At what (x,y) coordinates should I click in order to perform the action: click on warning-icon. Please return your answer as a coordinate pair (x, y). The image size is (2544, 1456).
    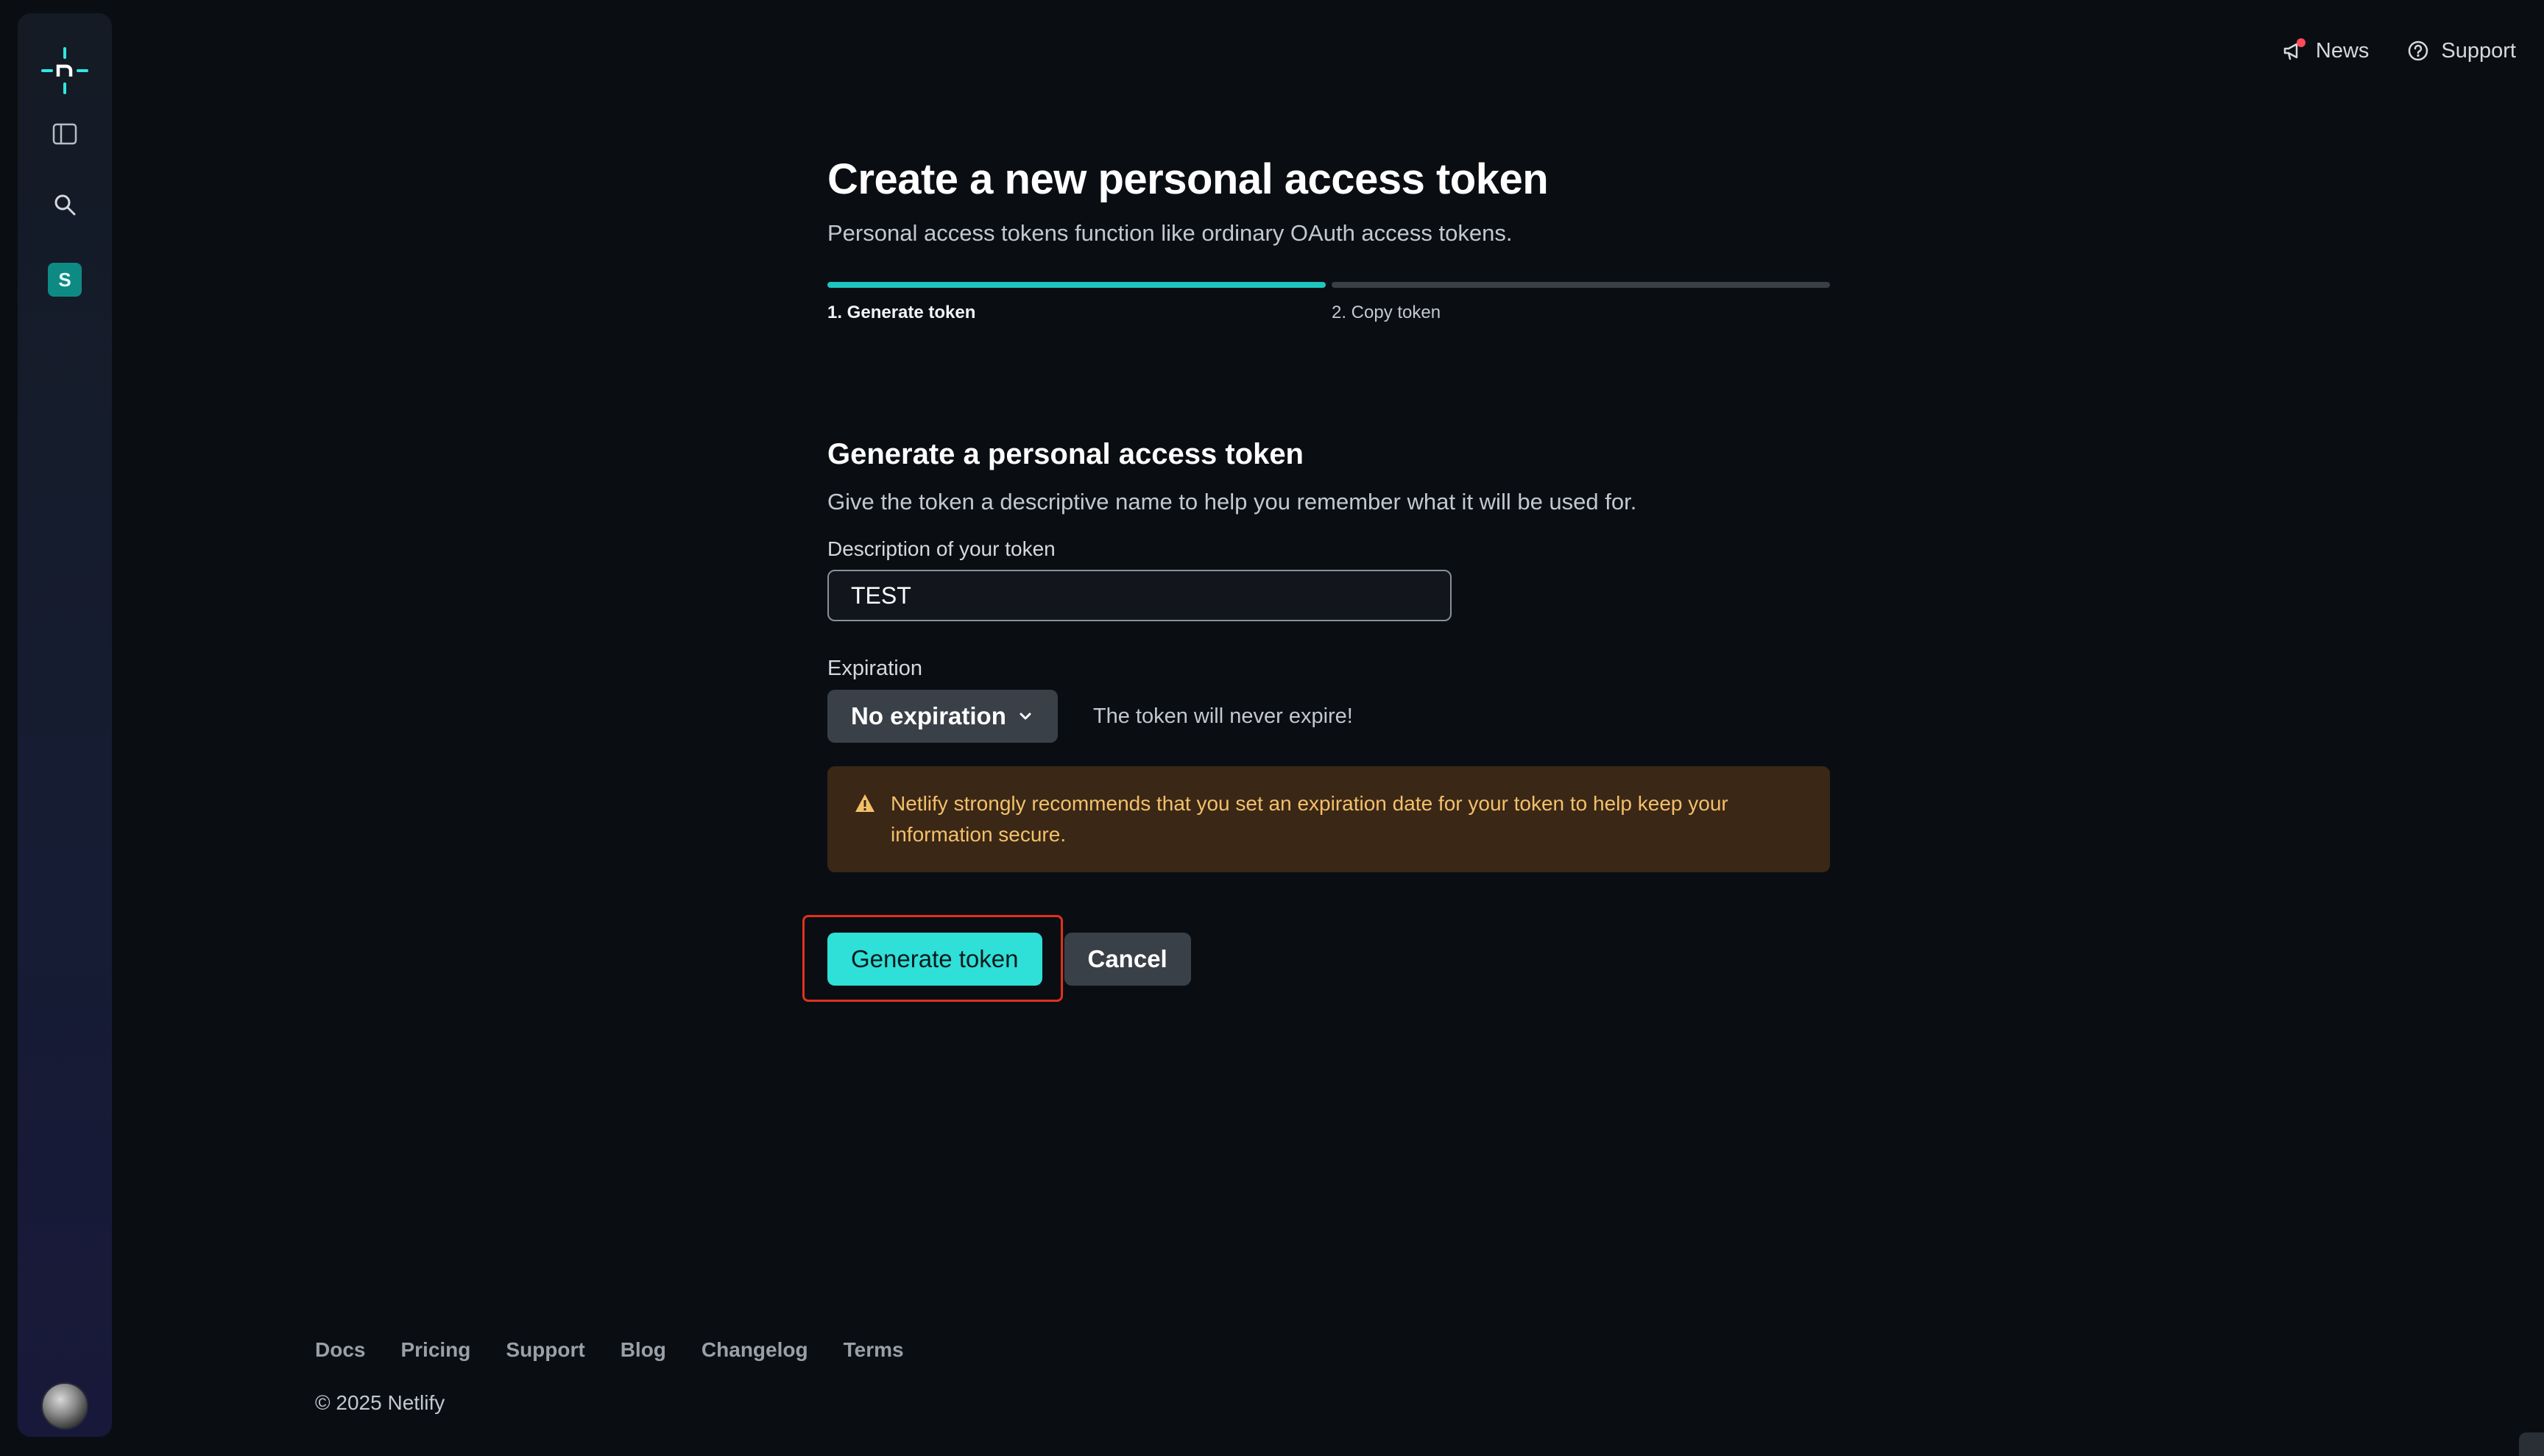
    Looking at the image, I should click on (865, 803).